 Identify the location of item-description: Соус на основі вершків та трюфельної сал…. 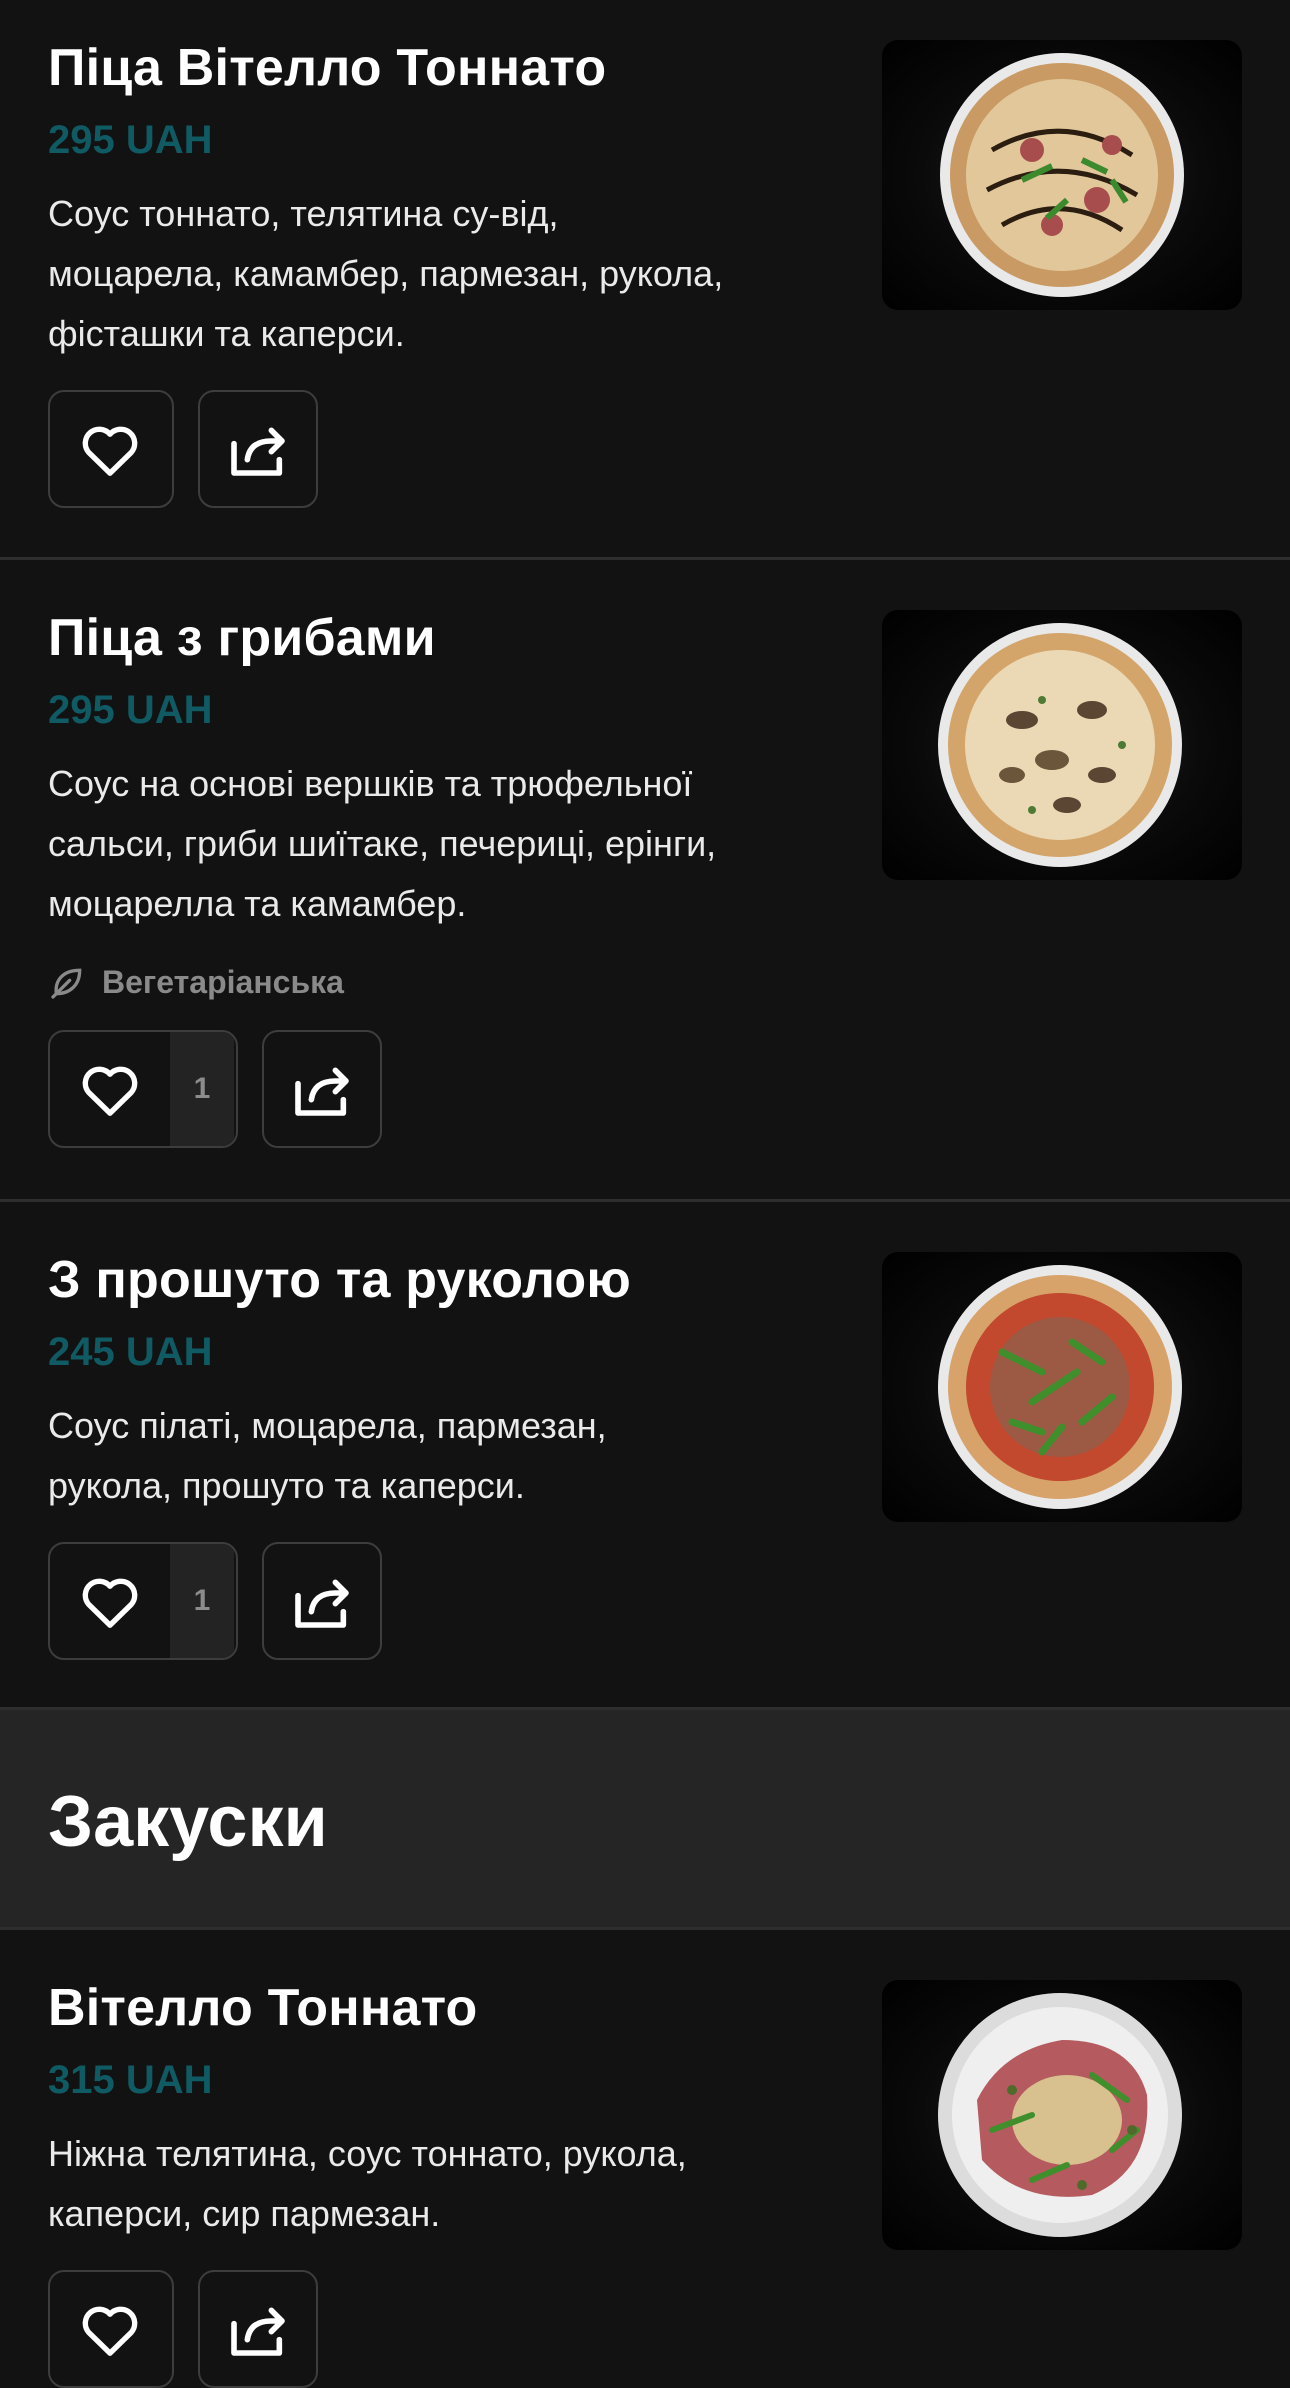
(448, 844).